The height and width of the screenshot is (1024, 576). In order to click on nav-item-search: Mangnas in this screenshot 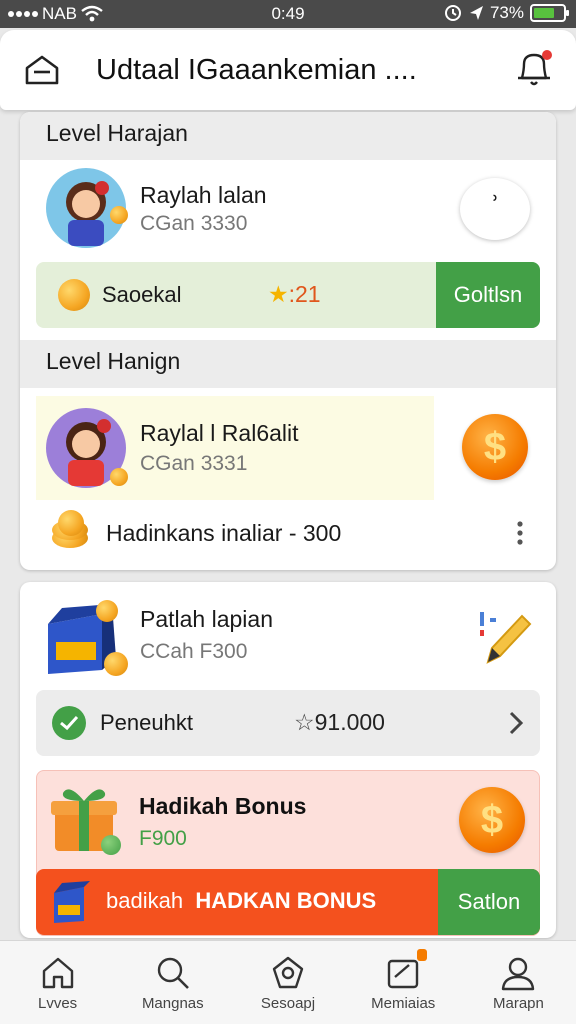, I will do `click(172, 982)`.